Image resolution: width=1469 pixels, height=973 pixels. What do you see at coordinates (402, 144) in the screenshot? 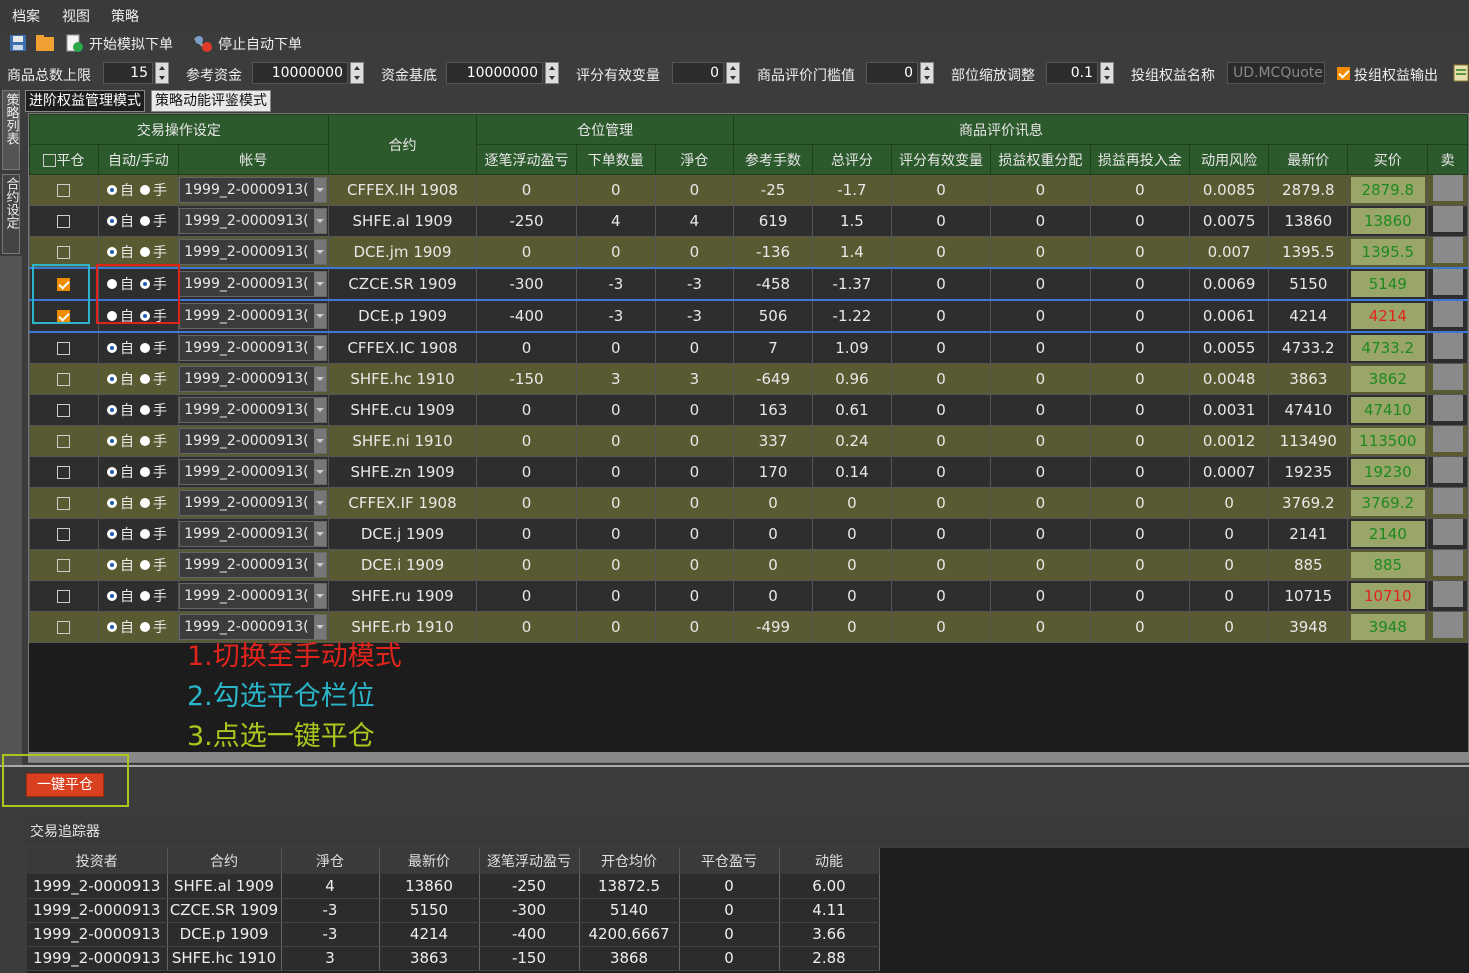
I see `contract-header: 合约` at bounding box center [402, 144].